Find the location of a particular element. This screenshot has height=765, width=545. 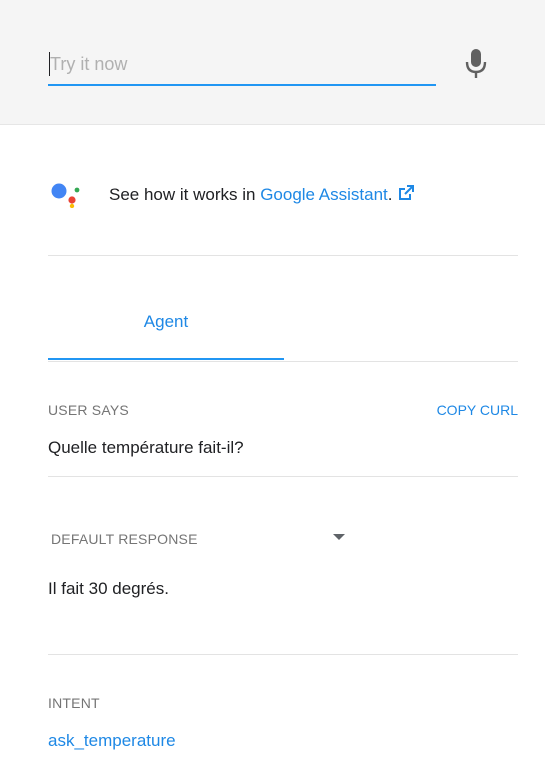

tab-agent-label: Agent is located at coordinates (166, 321).